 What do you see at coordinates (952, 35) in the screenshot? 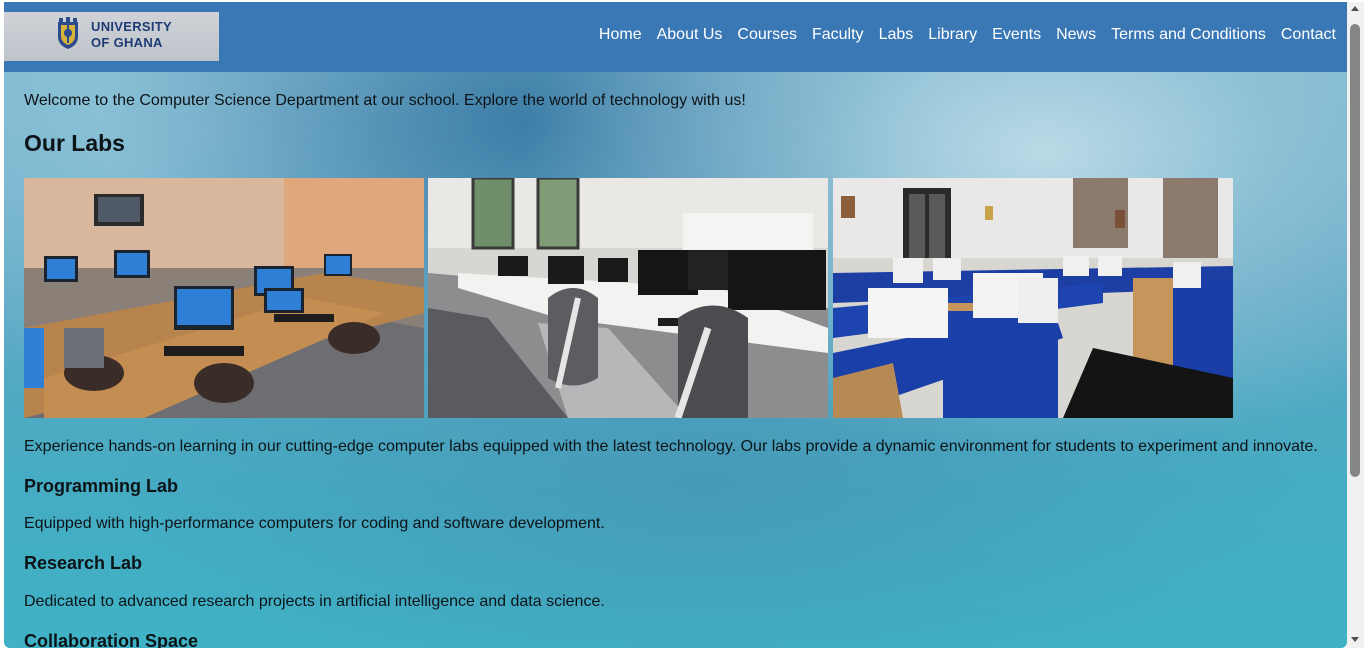
I see `nav-library: Library` at bounding box center [952, 35].